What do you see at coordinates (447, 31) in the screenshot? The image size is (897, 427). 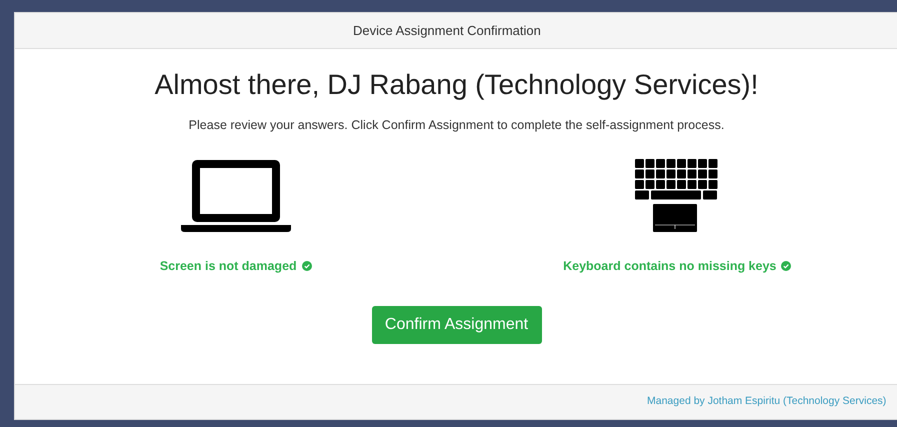 I see `panel-title: Device Assignment Confirmation` at bounding box center [447, 31].